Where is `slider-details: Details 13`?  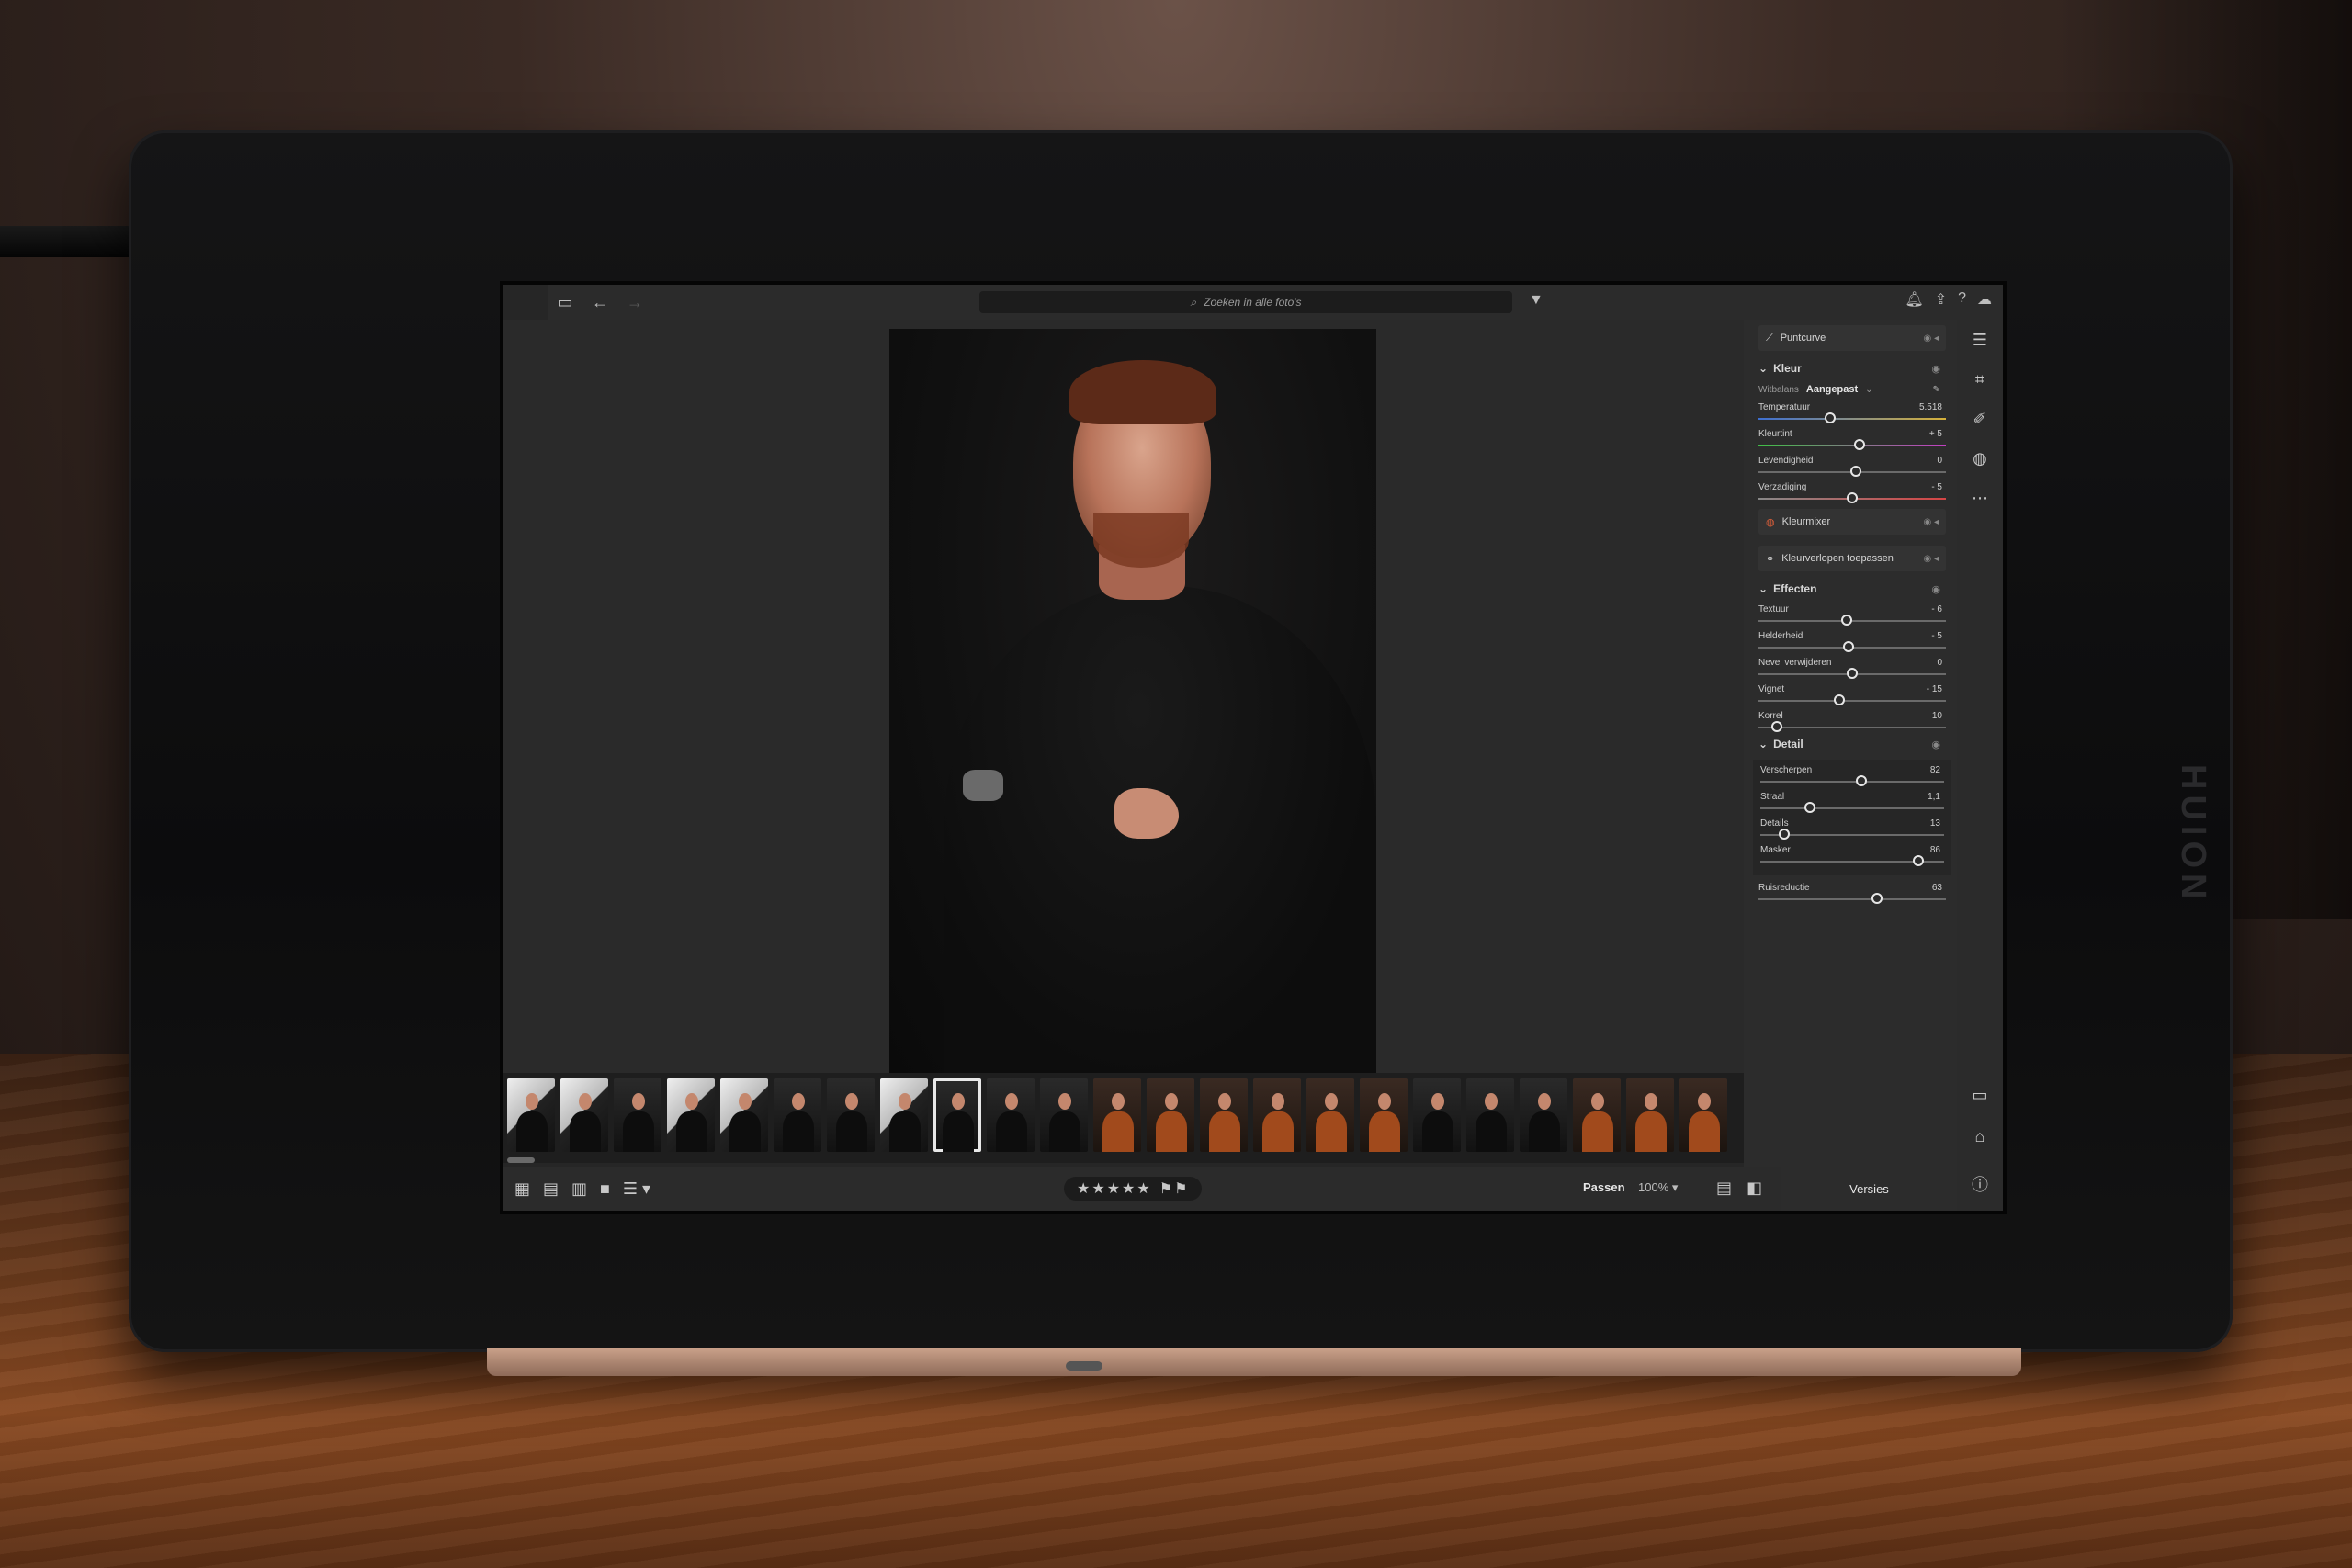
slider-details: Details 13 is located at coordinates (1852, 829).